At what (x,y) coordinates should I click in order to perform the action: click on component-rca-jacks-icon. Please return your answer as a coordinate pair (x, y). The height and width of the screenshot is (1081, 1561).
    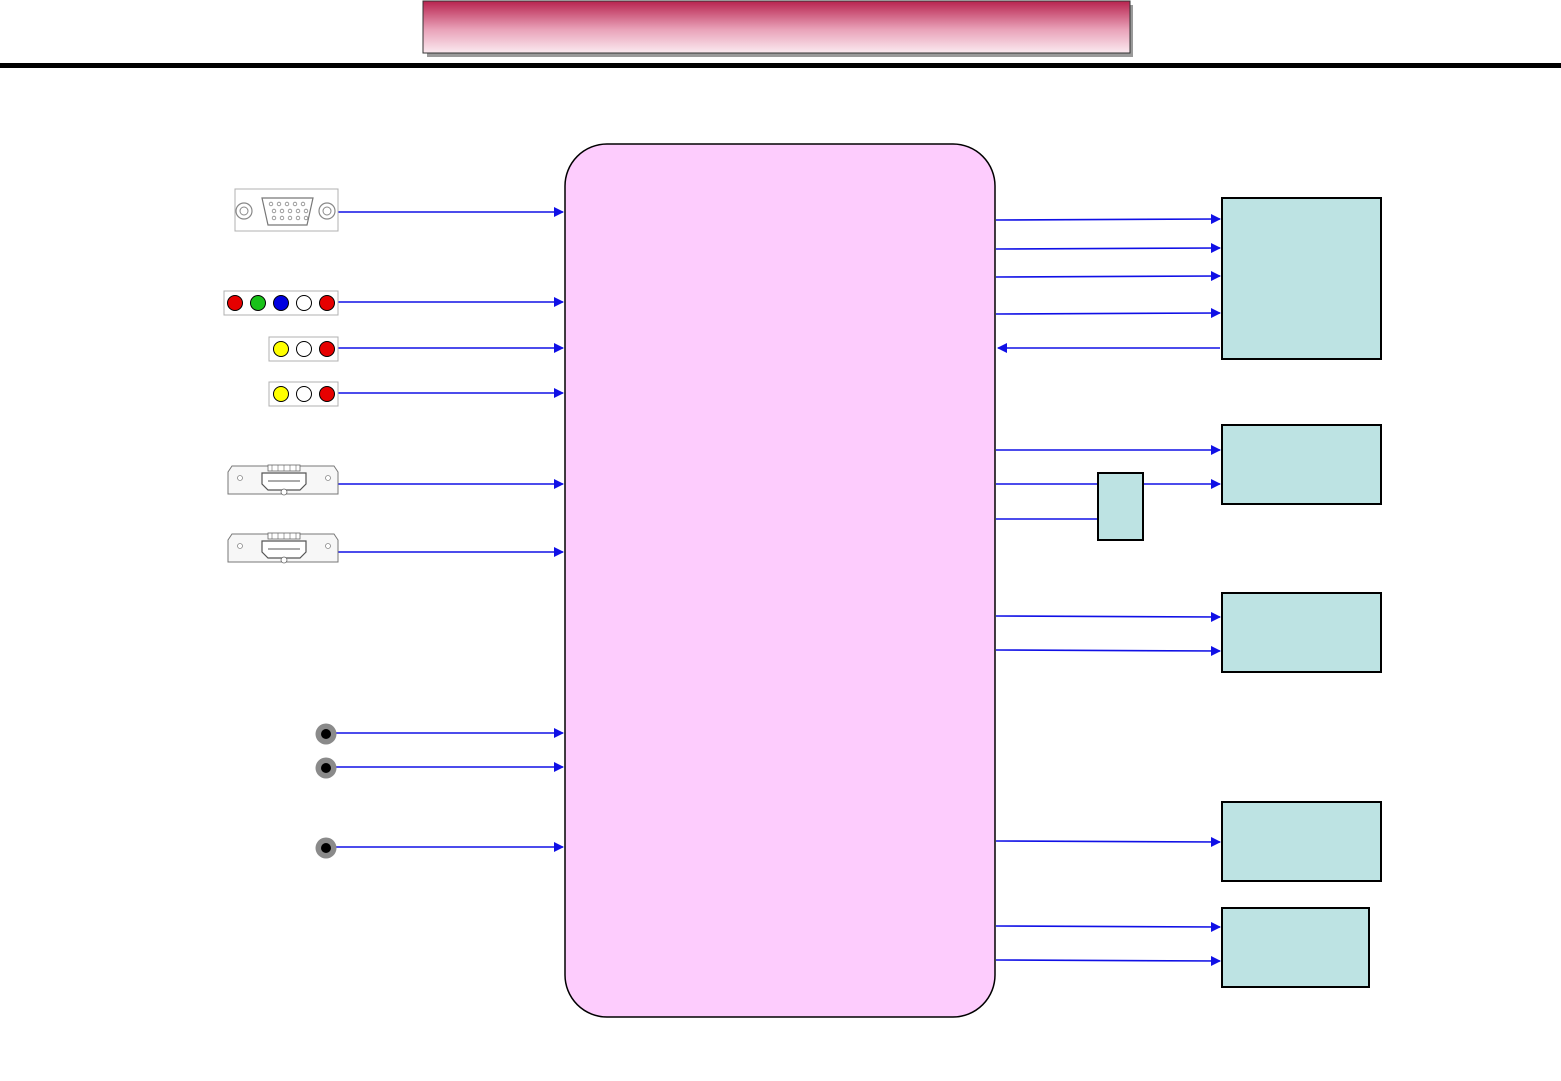
    Looking at the image, I should click on (281, 303).